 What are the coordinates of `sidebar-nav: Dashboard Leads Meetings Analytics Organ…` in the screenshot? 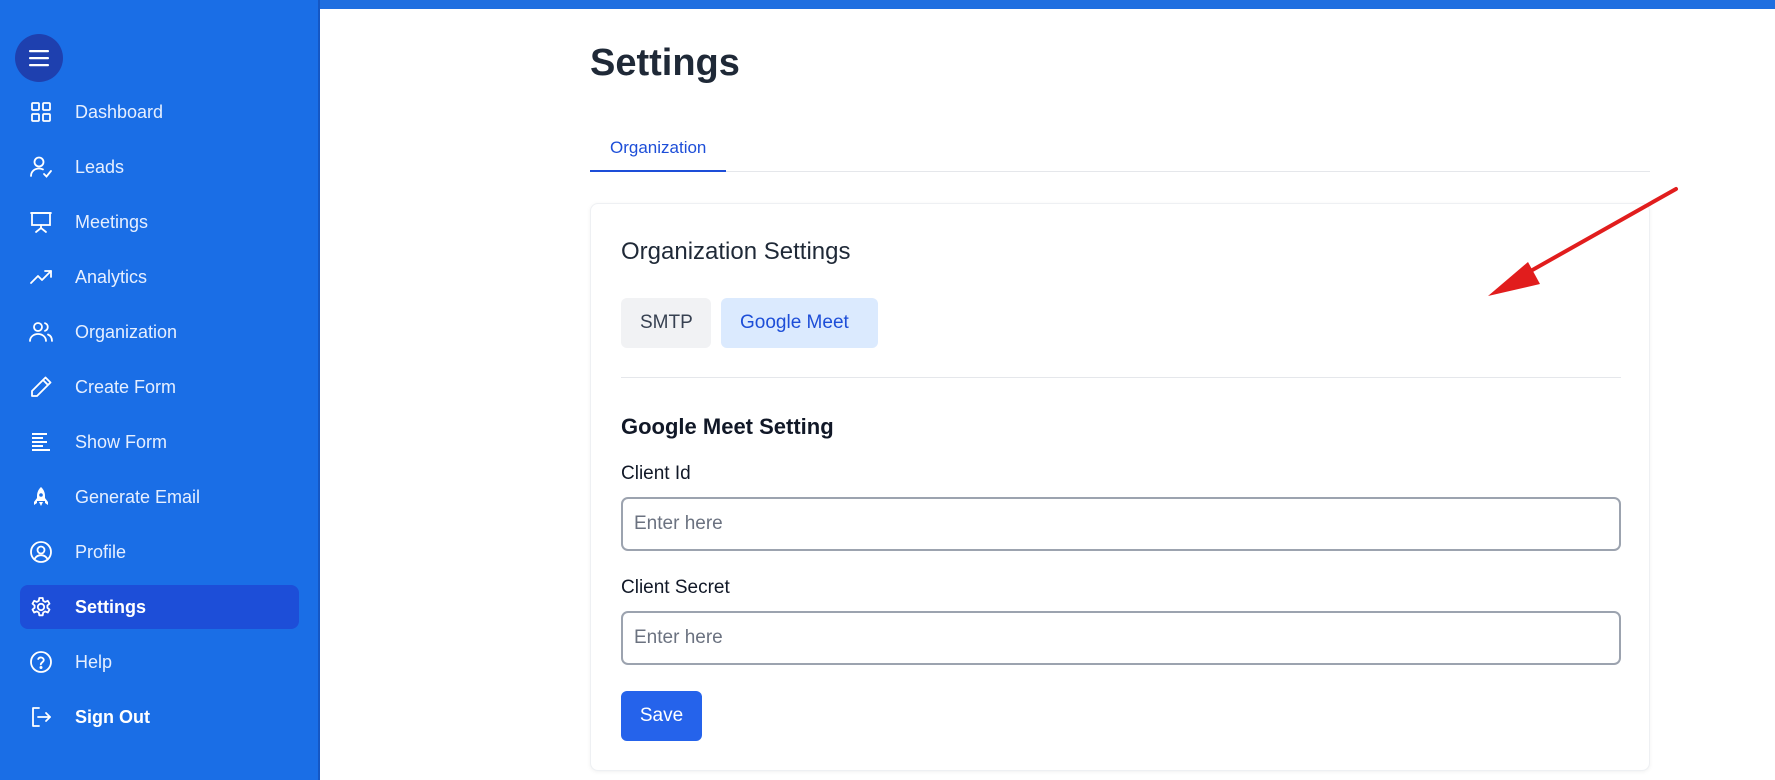 It's located at (159, 420).